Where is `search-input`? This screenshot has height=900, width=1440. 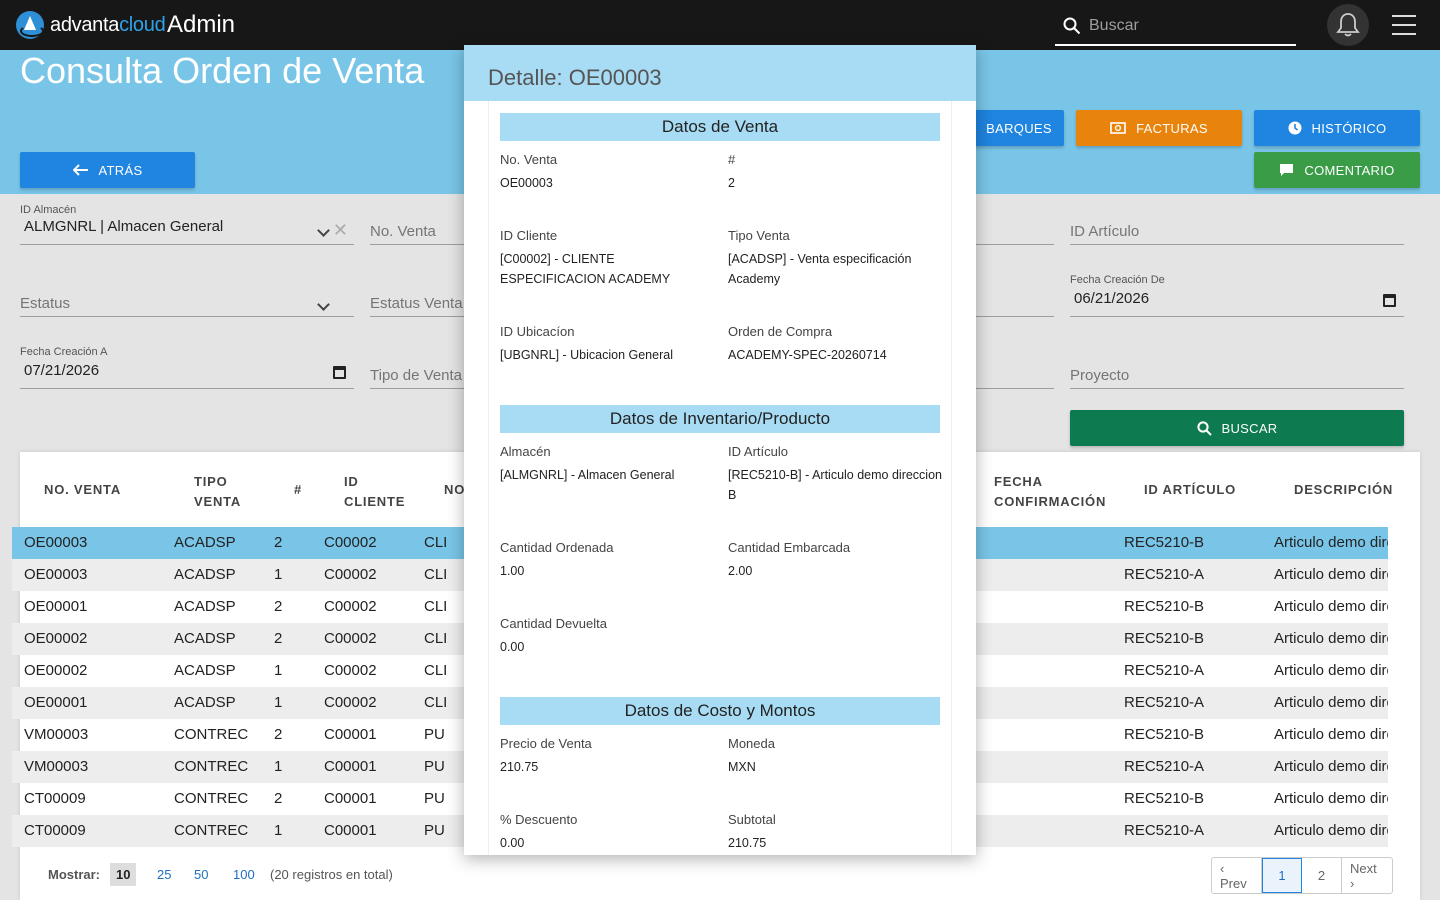 search-input is located at coordinates (1189, 26).